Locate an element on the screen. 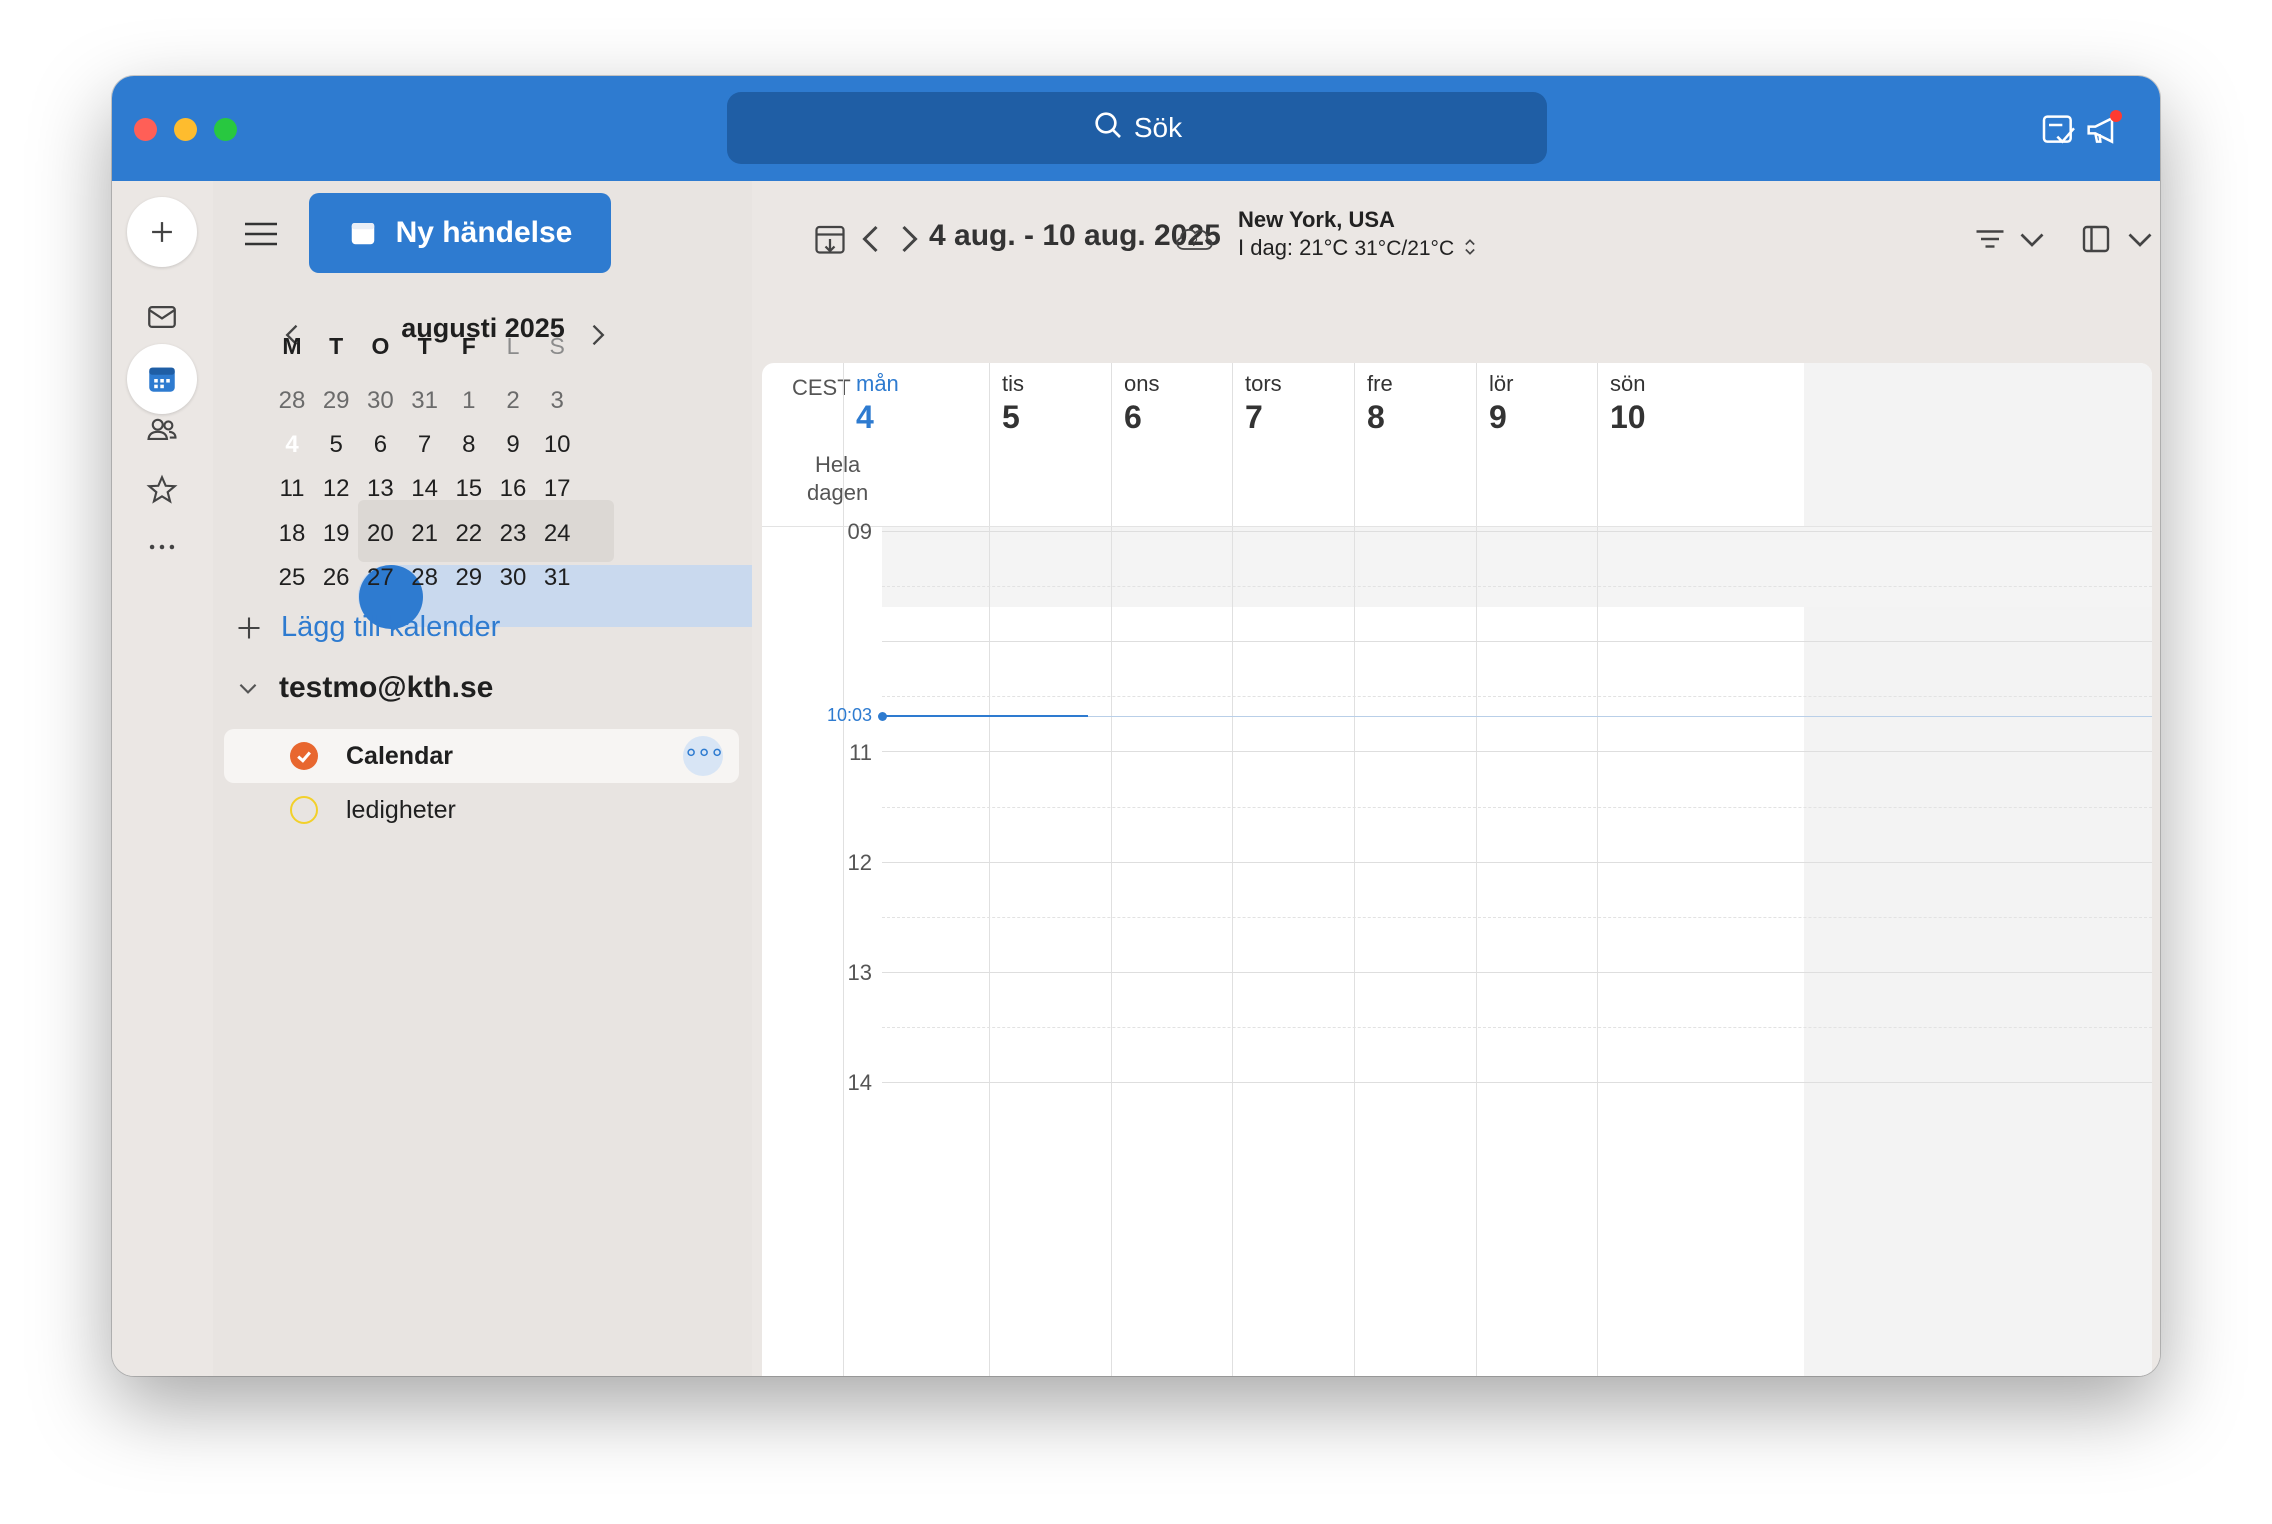 This screenshot has width=2272, height=1524. add-calendar-label: Lägg till kalender is located at coordinates (391, 627).